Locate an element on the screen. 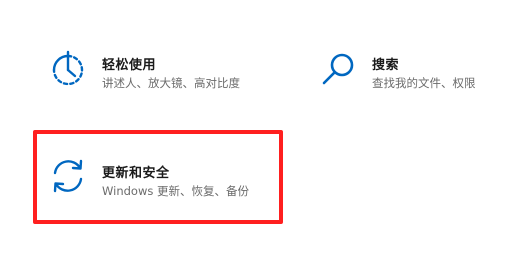 This screenshot has height=259, width=531. tile-update-and-security-description: Windows 更新、恢复、备份 is located at coordinates (175, 191).